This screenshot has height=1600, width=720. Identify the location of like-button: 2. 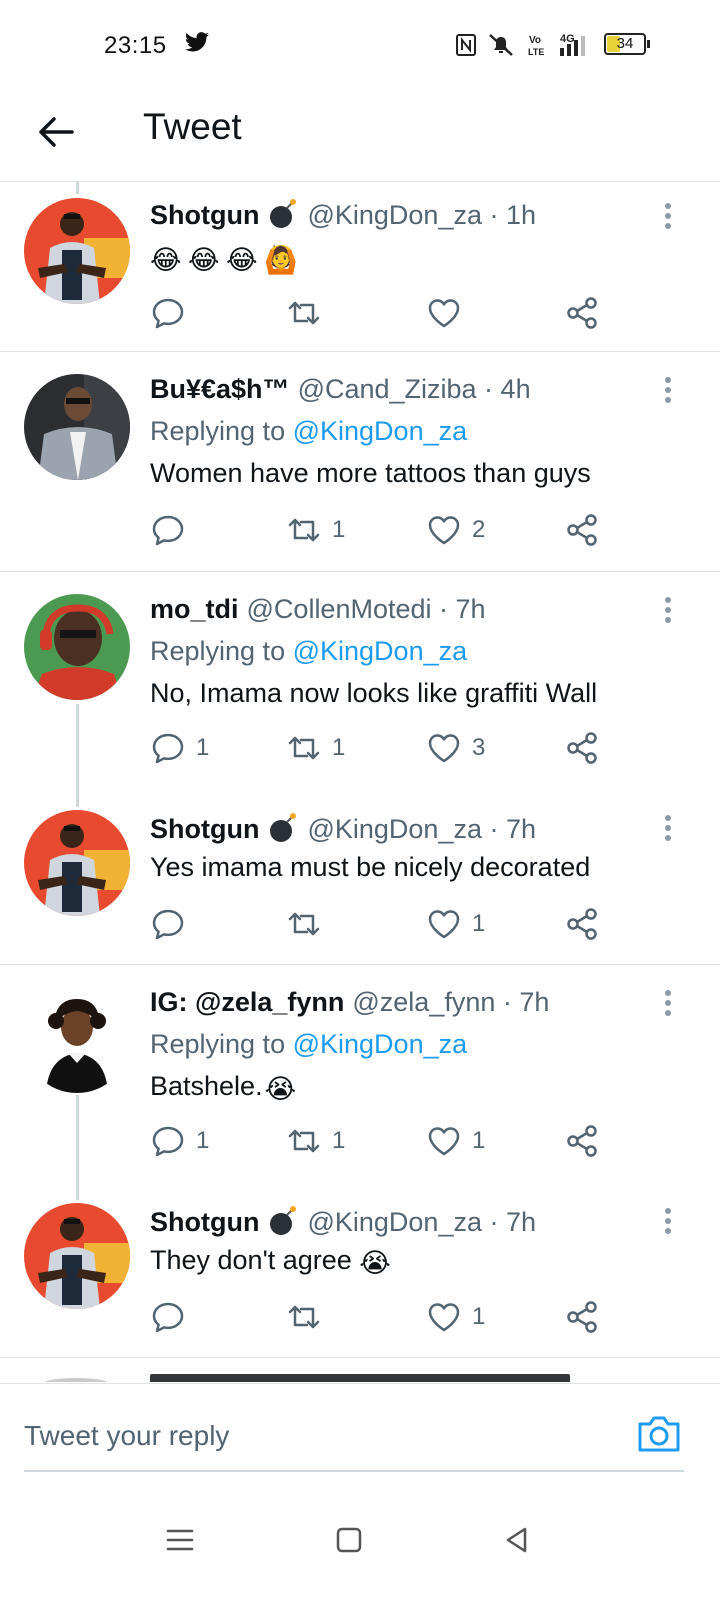
(455, 530).